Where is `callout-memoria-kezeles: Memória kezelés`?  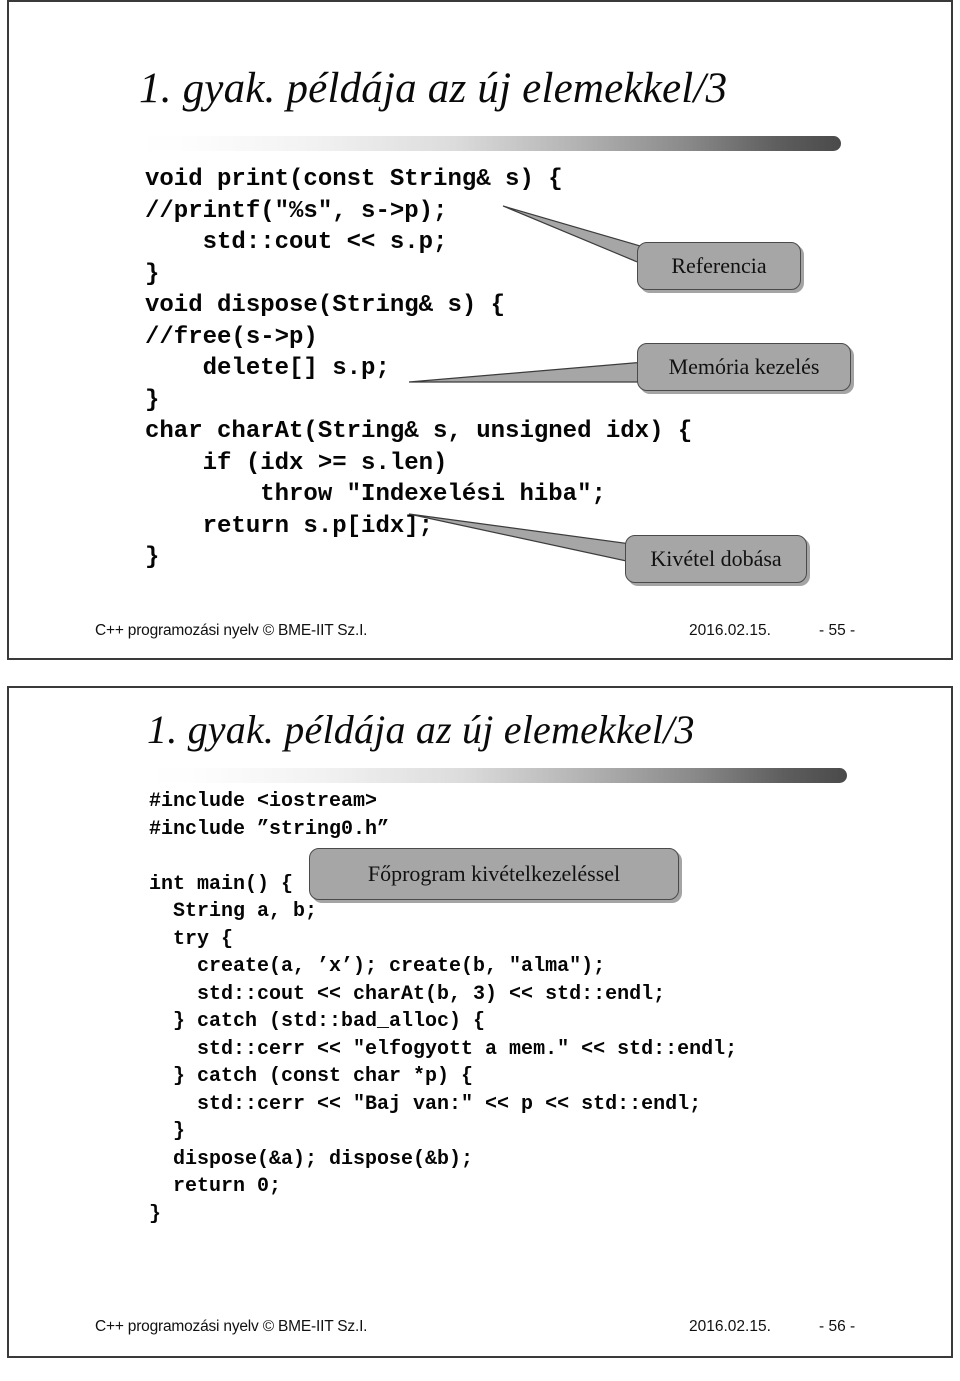 callout-memoria-kezeles: Memória kezelés is located at coordinates (744, 367).